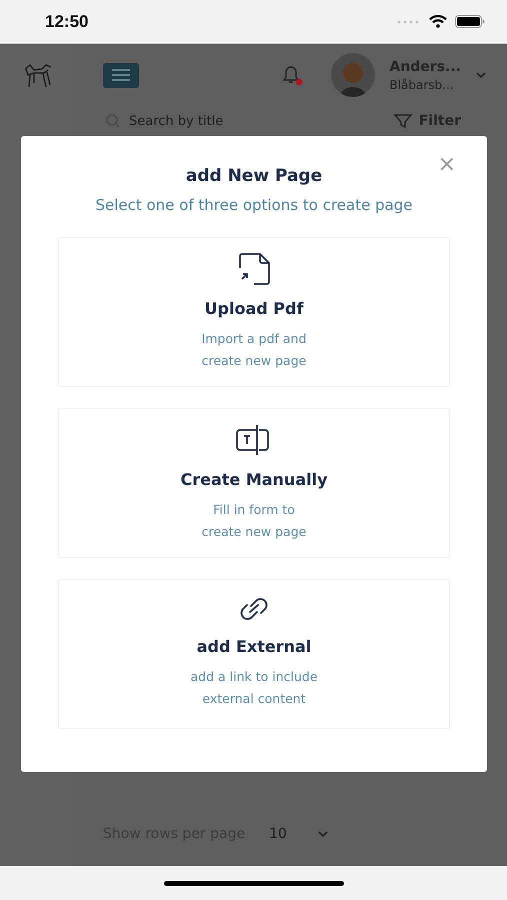  Describe the element at coordinates (409, 22) in the screenshot. I see `signal-icon` at that location.